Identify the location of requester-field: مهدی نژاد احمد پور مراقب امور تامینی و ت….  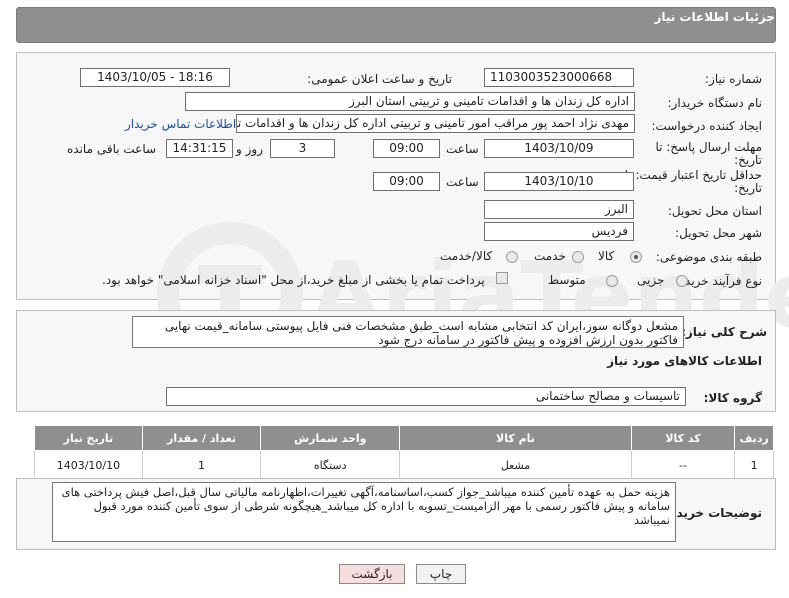
(435, 123).